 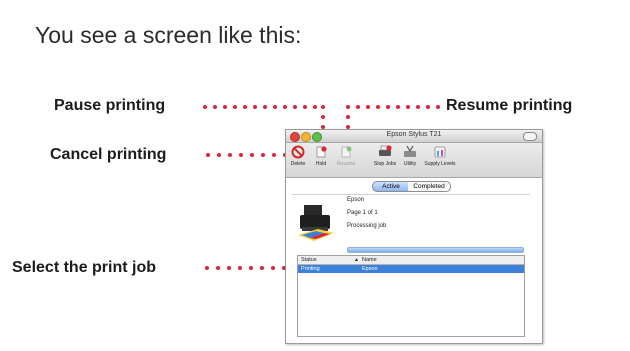 What do you see at coordinates (435, 250) in the screenshot?
I see `job-progress-bar` at bounding box center [435, 250].